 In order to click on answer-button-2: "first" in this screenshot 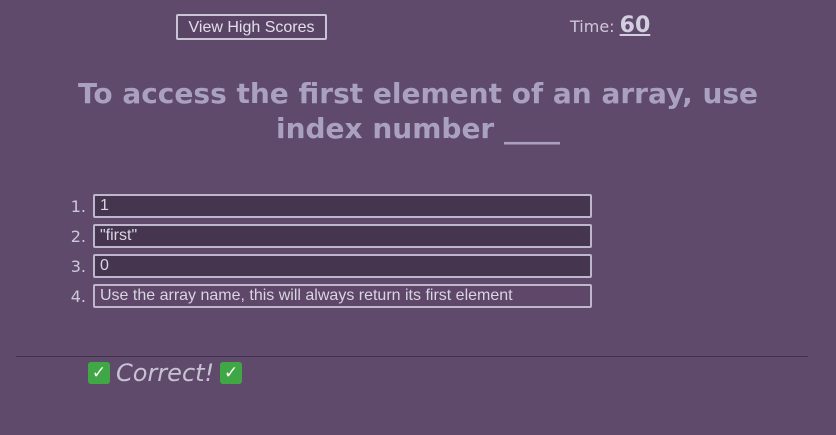, I will do `click(342, 236)`.